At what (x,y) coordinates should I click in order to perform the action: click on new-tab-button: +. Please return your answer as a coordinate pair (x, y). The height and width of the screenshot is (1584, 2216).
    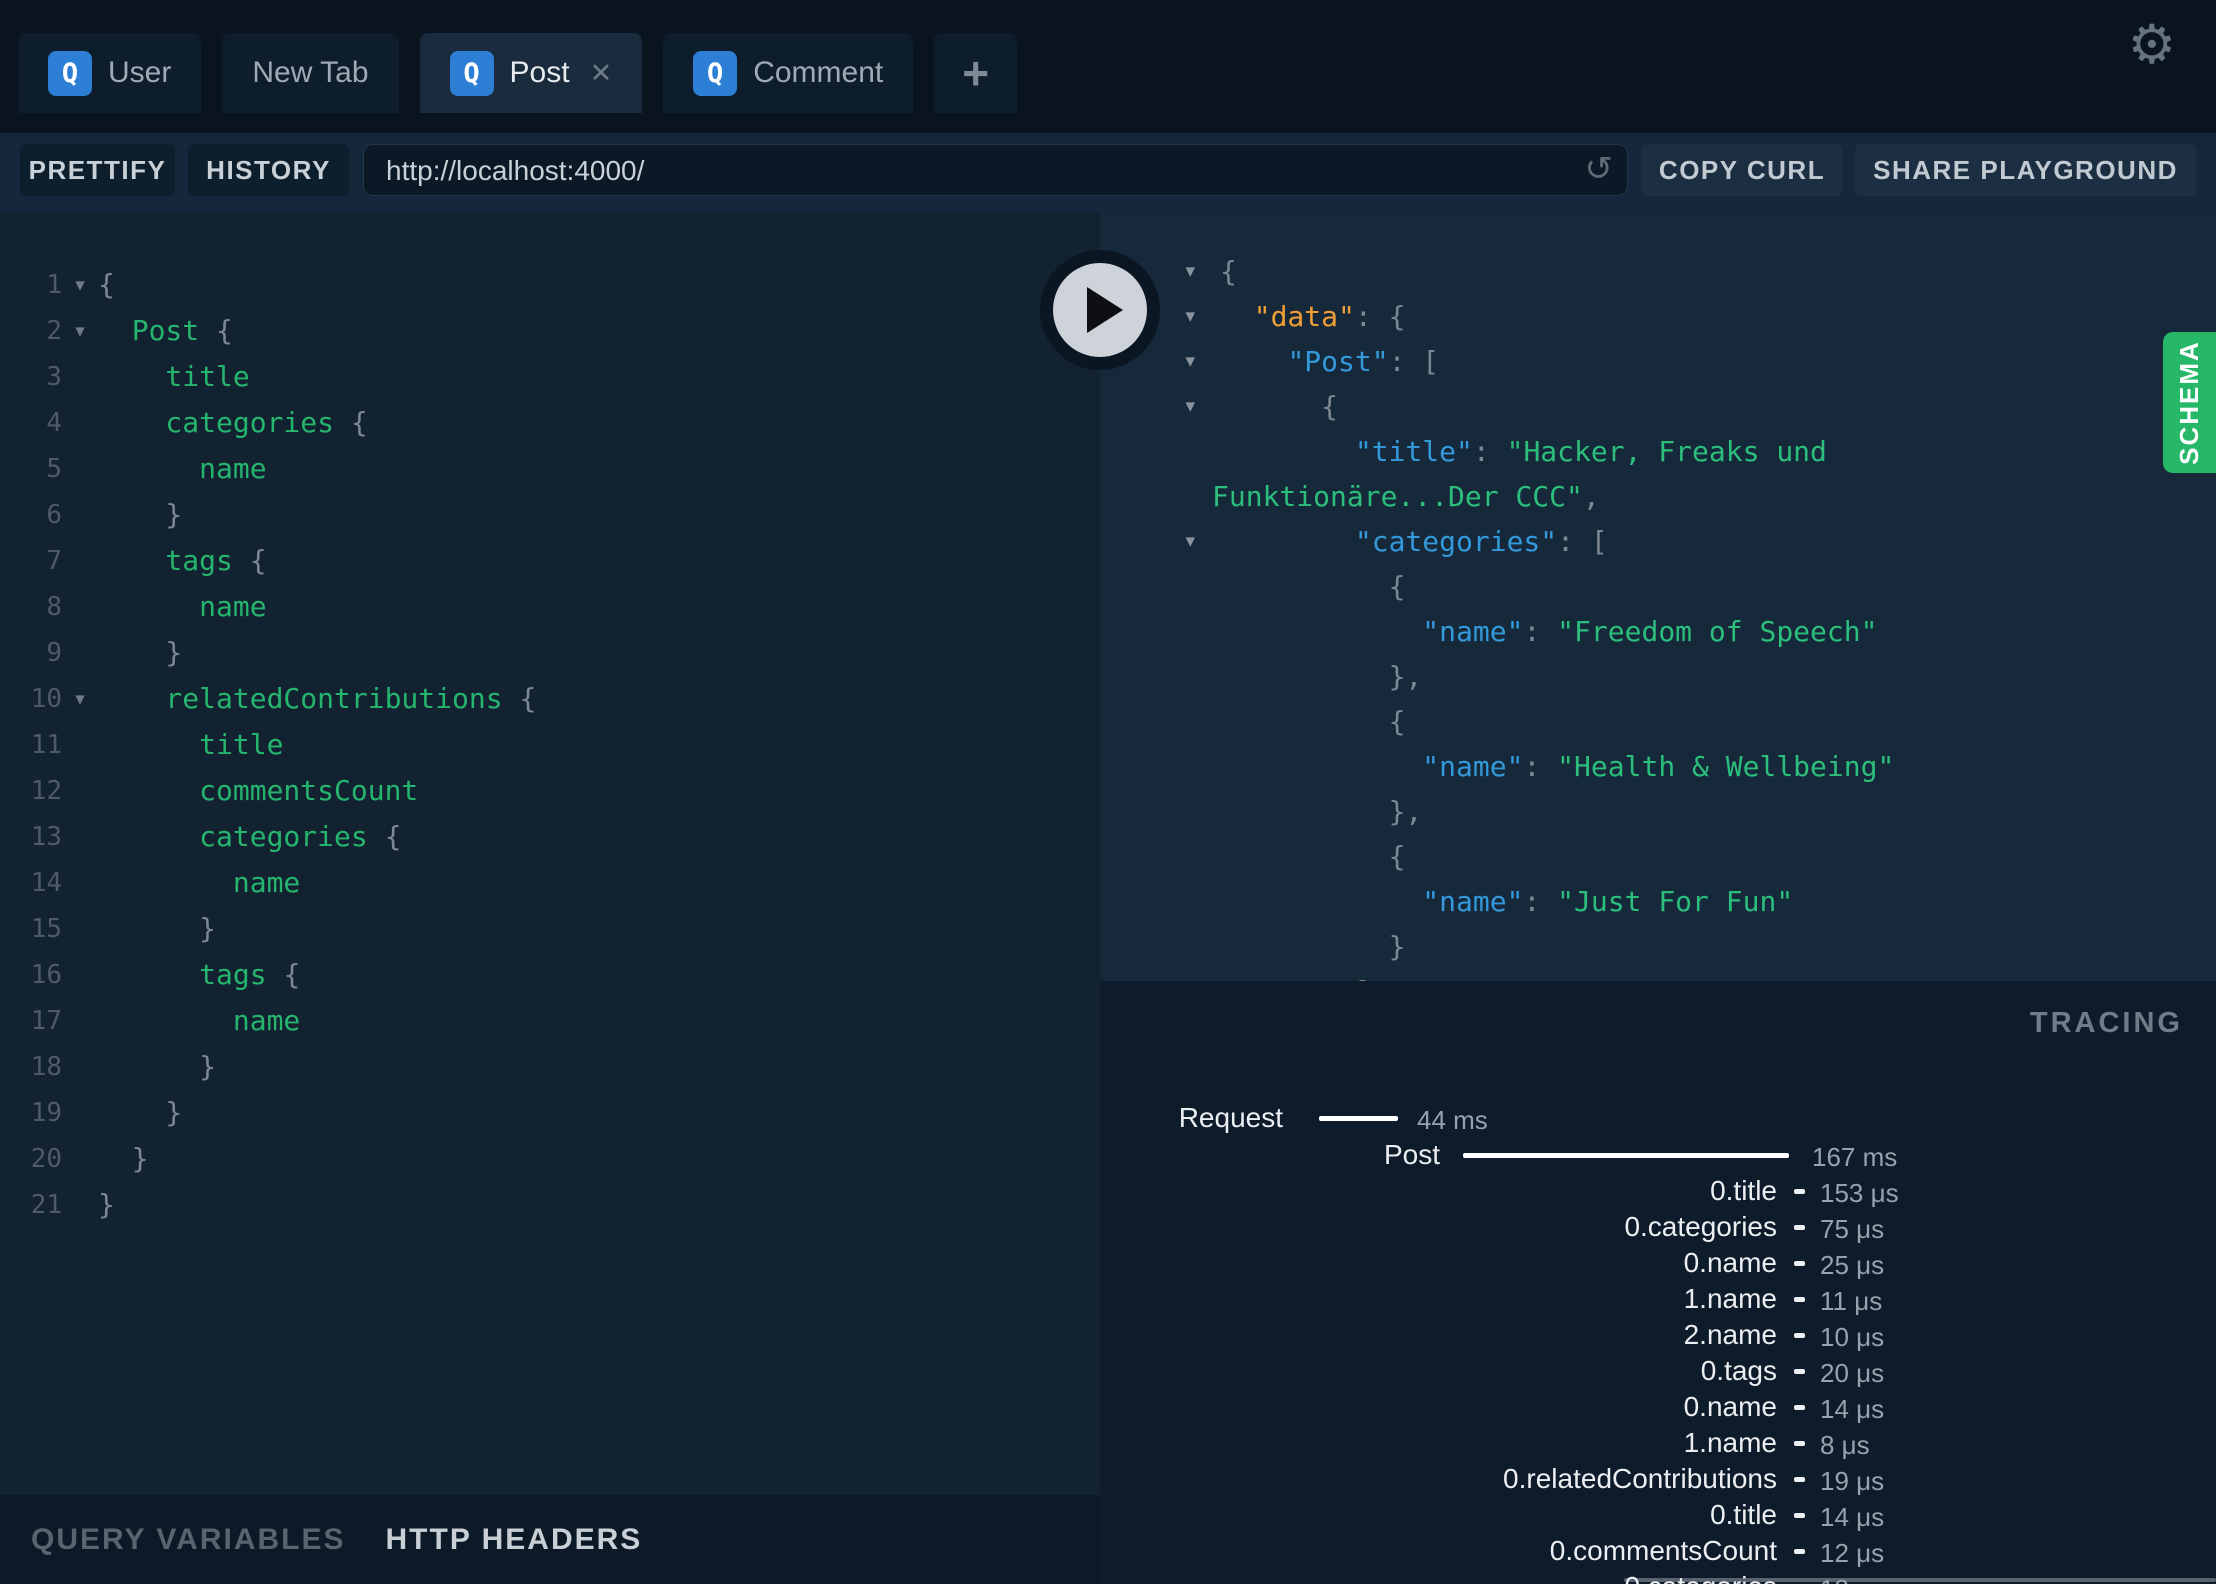
    Looking at the image, I should click on (976, 73).